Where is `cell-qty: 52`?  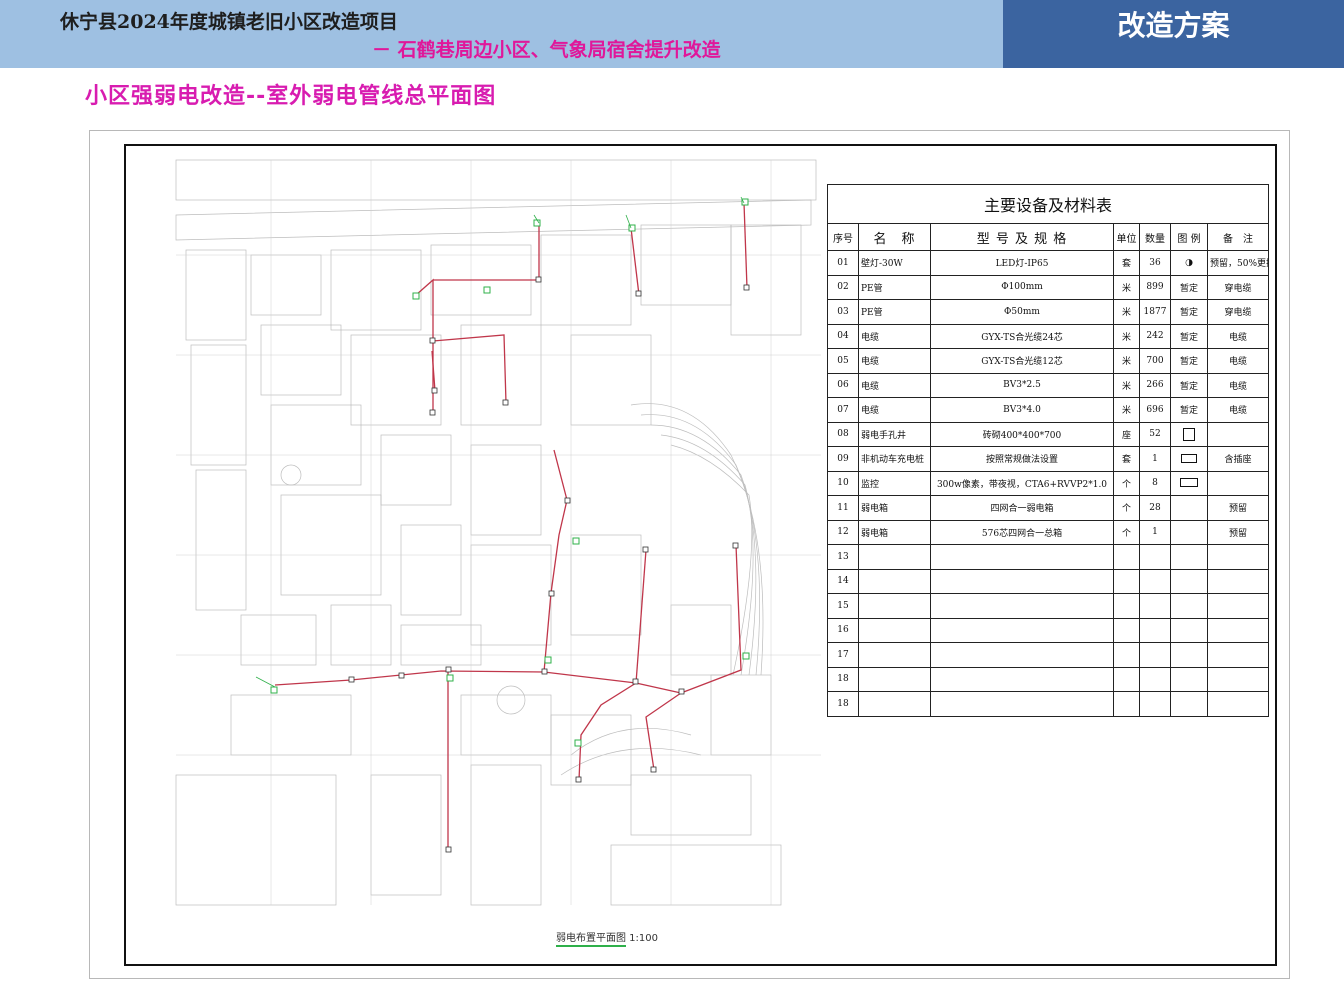 cell-qty: 52 is located at coordinates (1155, 434).